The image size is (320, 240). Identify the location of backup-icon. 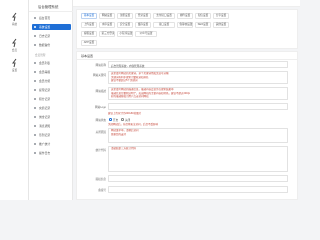
(35, 44).